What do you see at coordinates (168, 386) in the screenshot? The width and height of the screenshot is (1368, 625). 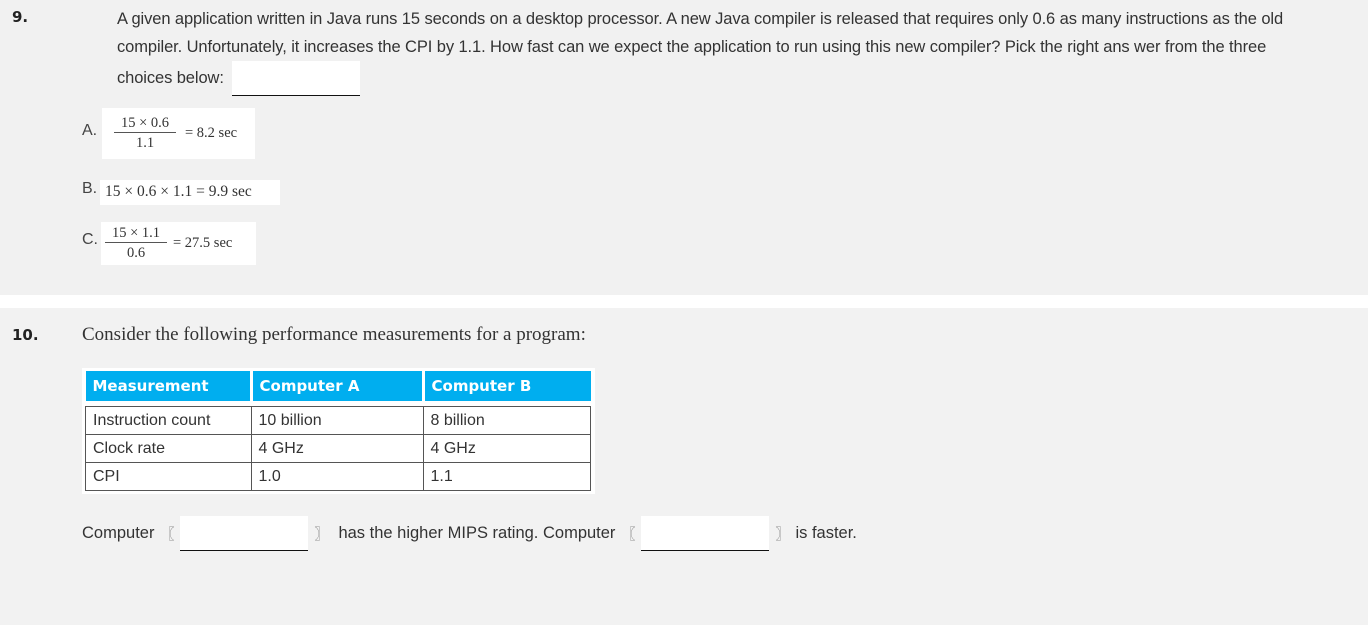 I see `header-measurement: Measurement` at bounding box center [168, 386].